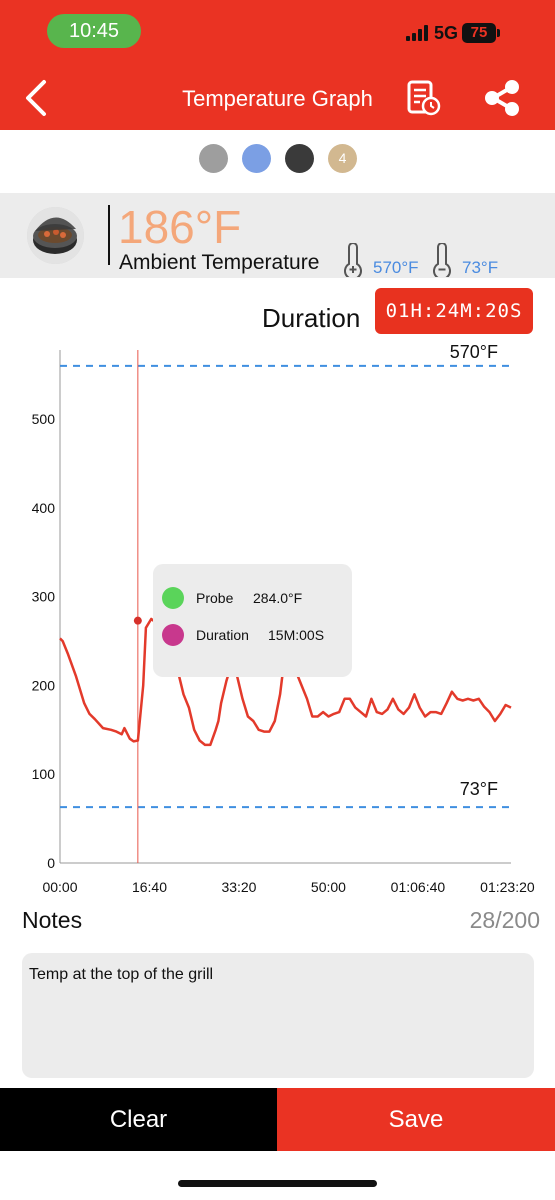  I want to click on low-alarm-value: 73°F, so click(480, 267).